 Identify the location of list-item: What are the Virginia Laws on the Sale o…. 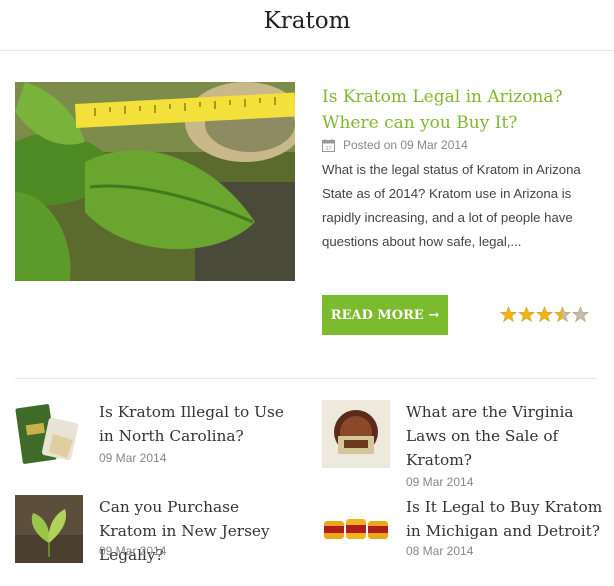
(467, 445).